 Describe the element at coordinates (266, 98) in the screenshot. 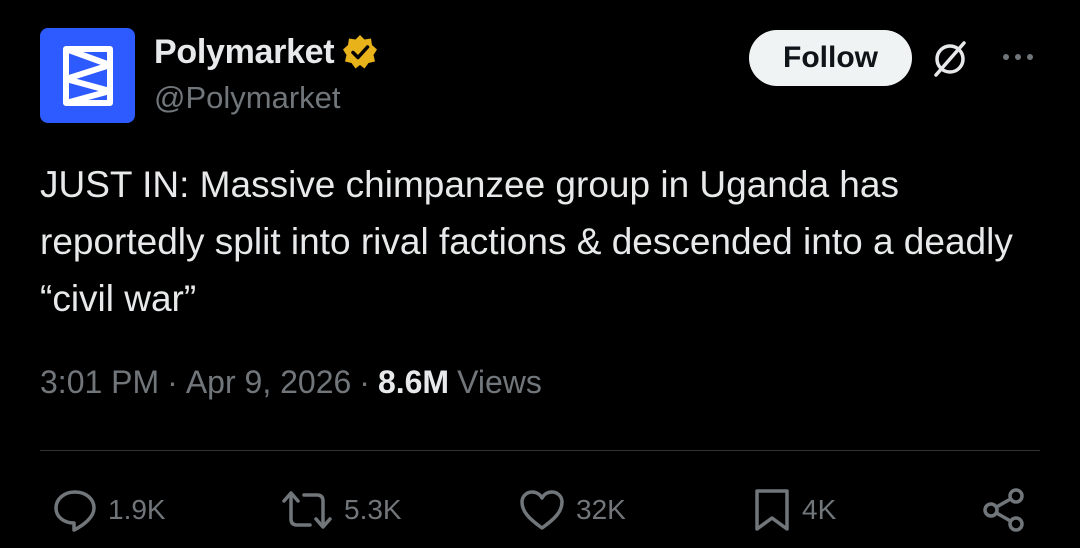

I see `author-handle: @Polymarket` at that location.